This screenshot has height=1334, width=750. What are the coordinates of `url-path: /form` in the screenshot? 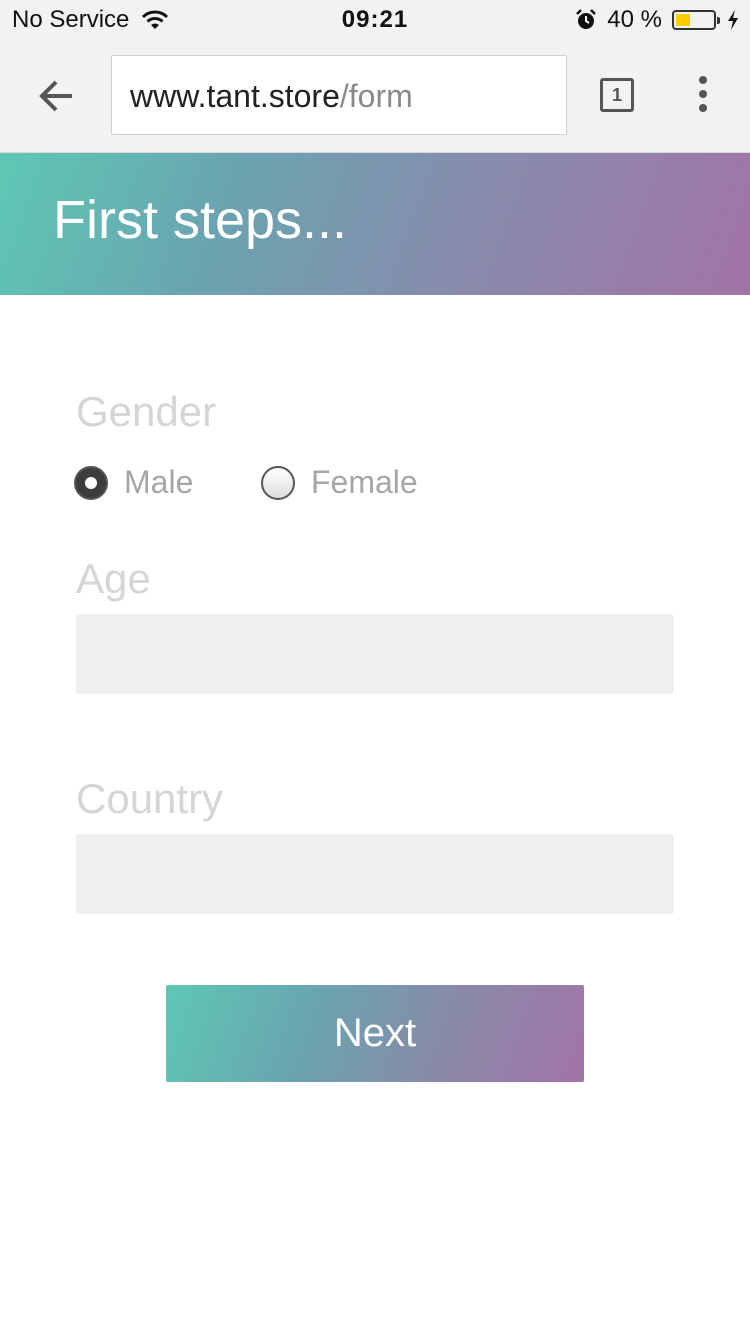 It's located at (376, 96).